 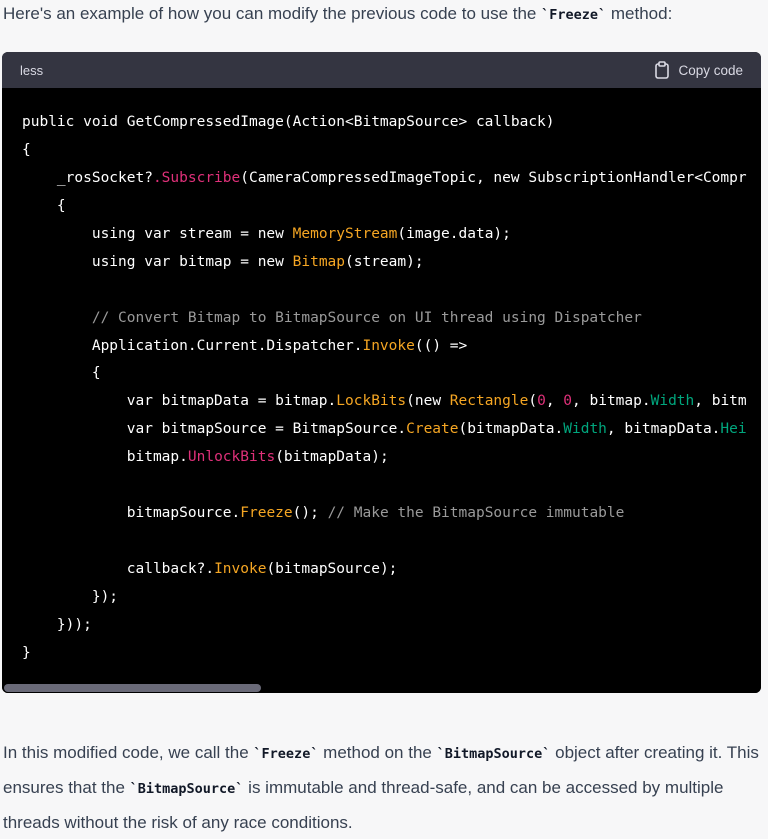 What do you see at coordinates (132, 688) in the screenshot?
I see `scrollbar-thumb` at bounding box center [132, 688].